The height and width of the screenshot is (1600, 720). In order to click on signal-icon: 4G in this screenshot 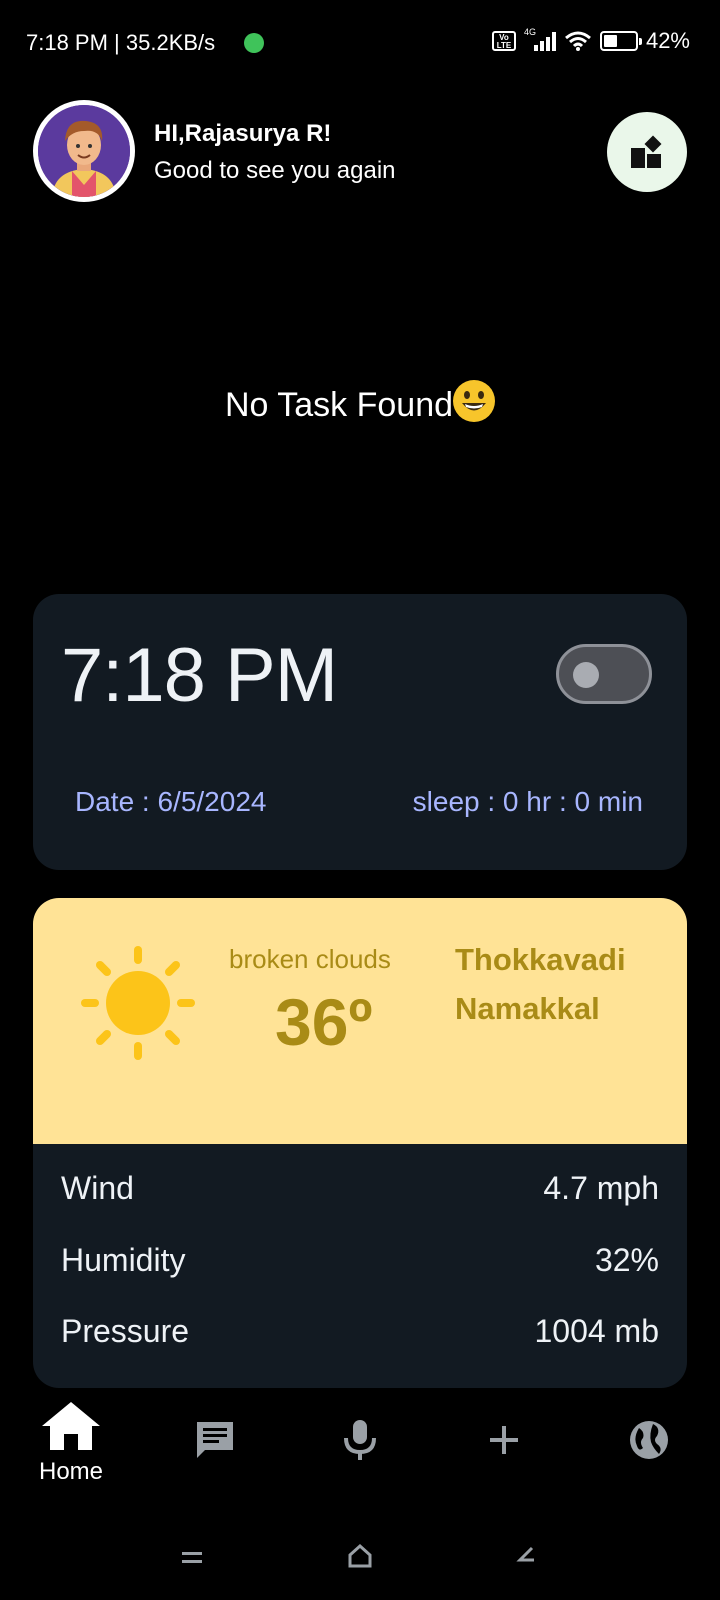, I will do `click(540, 39)`.